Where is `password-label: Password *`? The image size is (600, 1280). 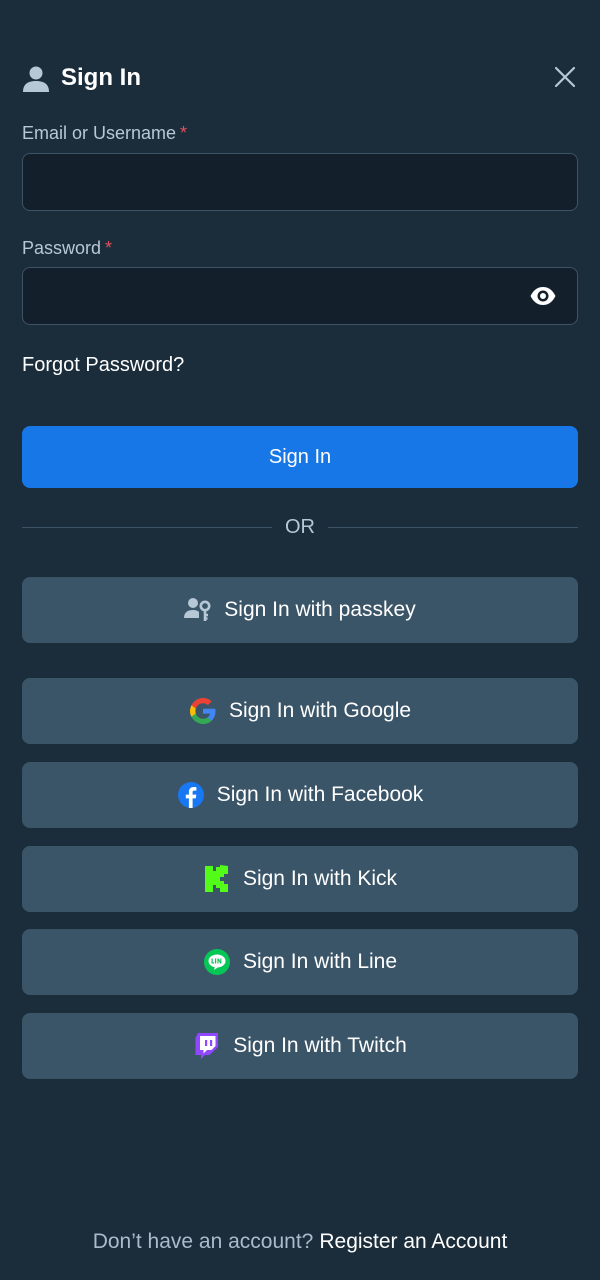 password-label: Password * is located at coordinates (67, 248).